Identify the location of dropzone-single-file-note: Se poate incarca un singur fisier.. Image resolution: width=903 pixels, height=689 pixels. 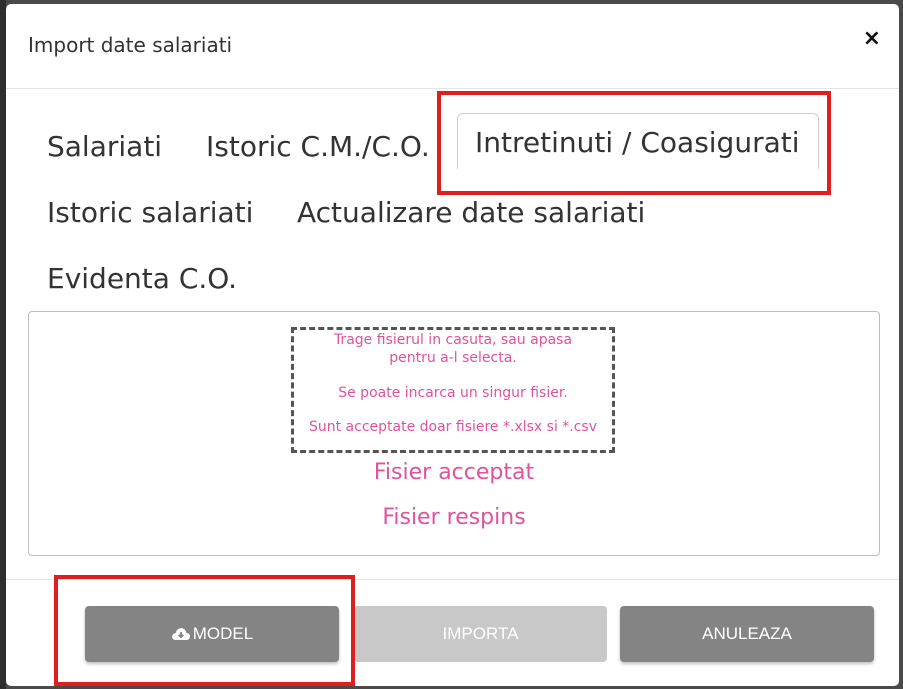
(453, 393).